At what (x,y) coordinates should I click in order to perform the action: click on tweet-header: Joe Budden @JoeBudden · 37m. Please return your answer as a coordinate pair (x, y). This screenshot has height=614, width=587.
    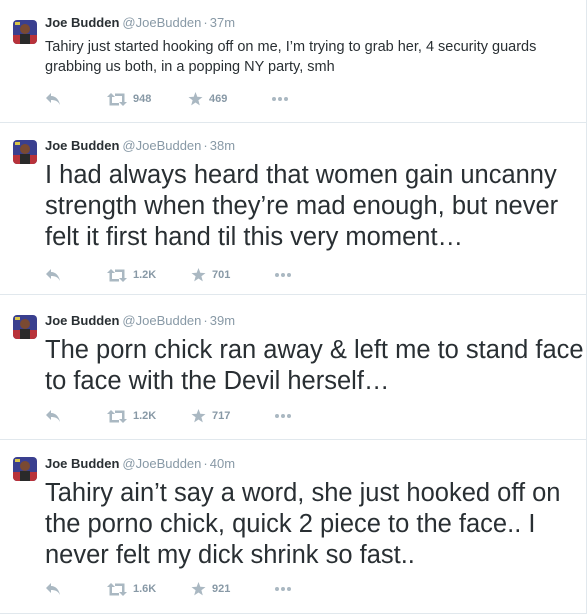
    Looking at the image, I should click on (140, 23).